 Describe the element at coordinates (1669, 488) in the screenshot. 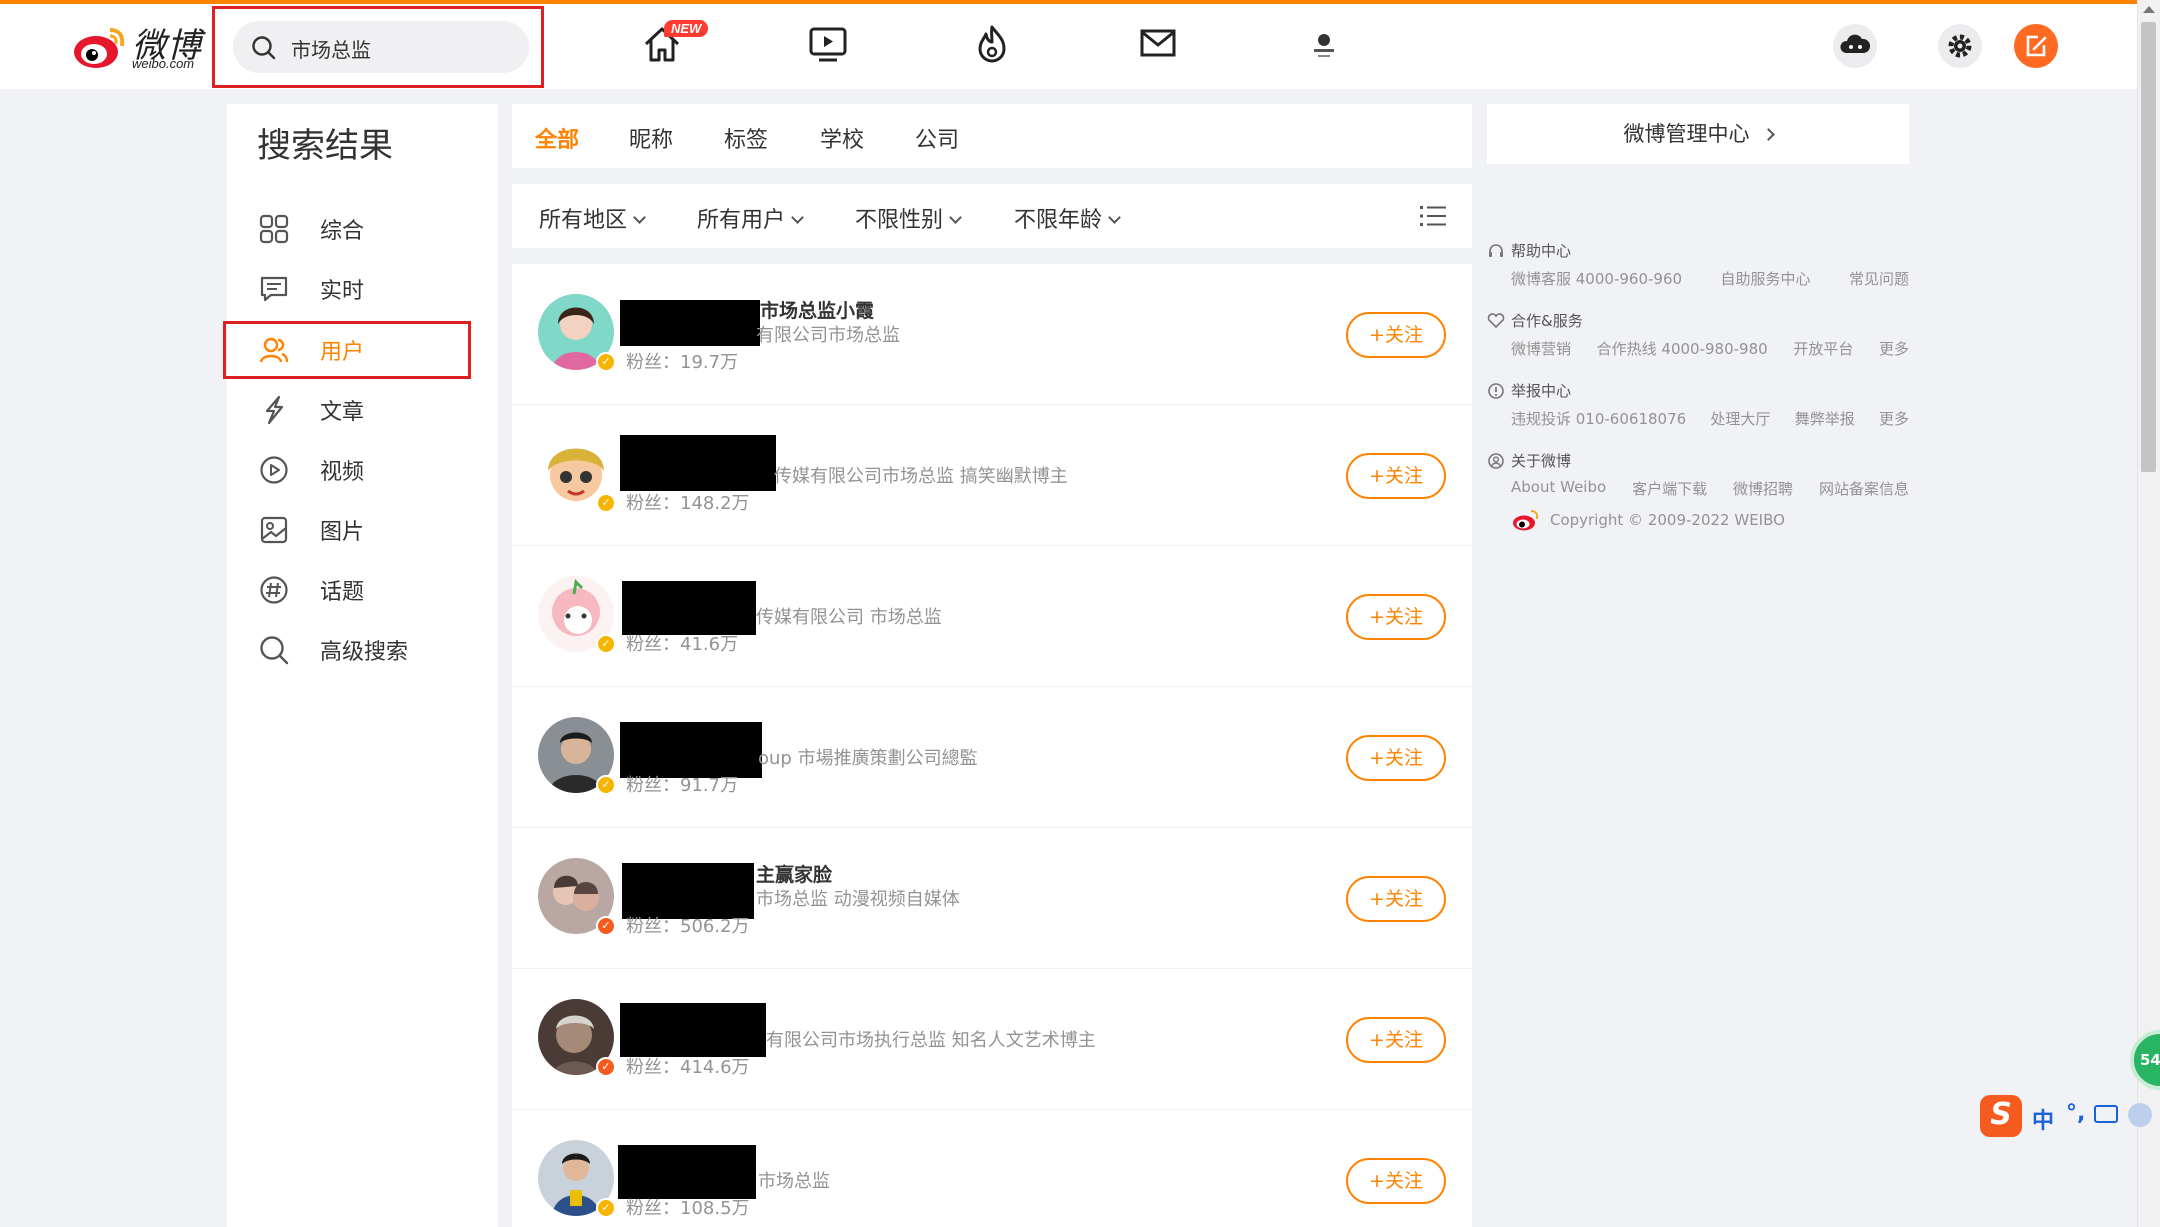

I see `footer-link: 客户端下载` at that location.